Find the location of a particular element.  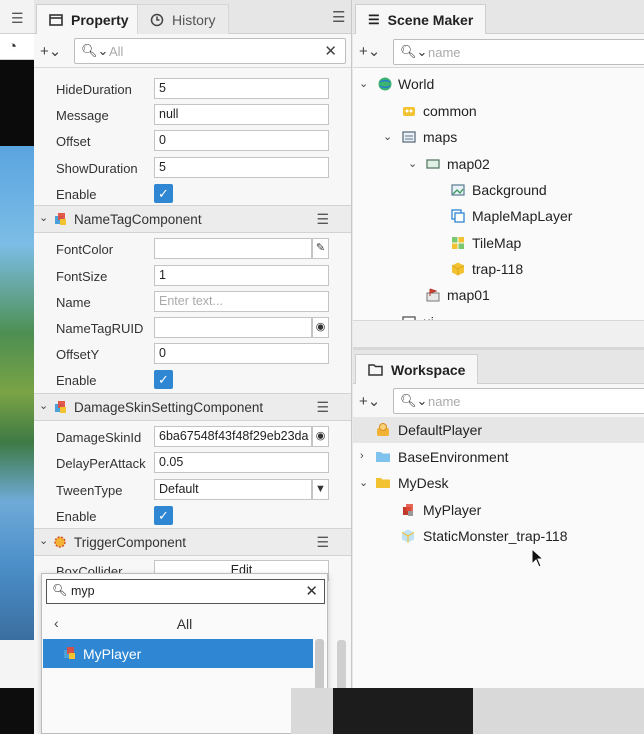

scene-search-input: 🔍︎⌄ name is located at coordinates (518, 52).